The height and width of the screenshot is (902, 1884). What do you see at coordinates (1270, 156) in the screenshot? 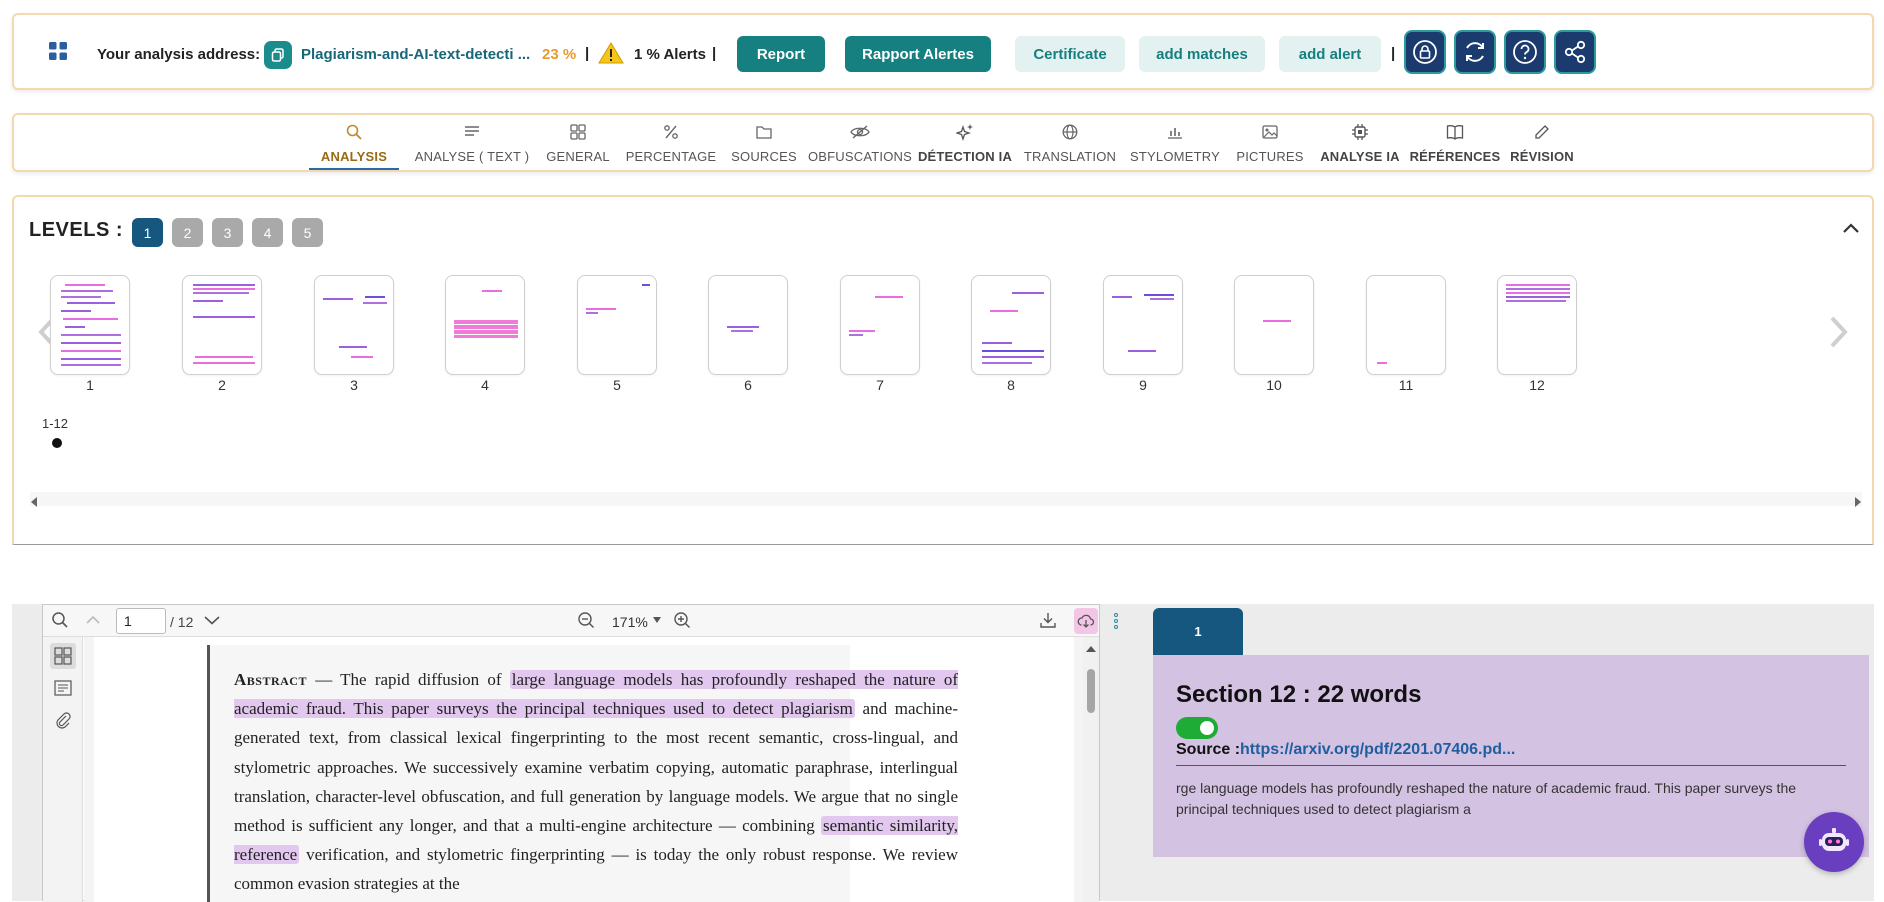
I see `tab-label: PICTURES` at bounding box center [1270, 156].